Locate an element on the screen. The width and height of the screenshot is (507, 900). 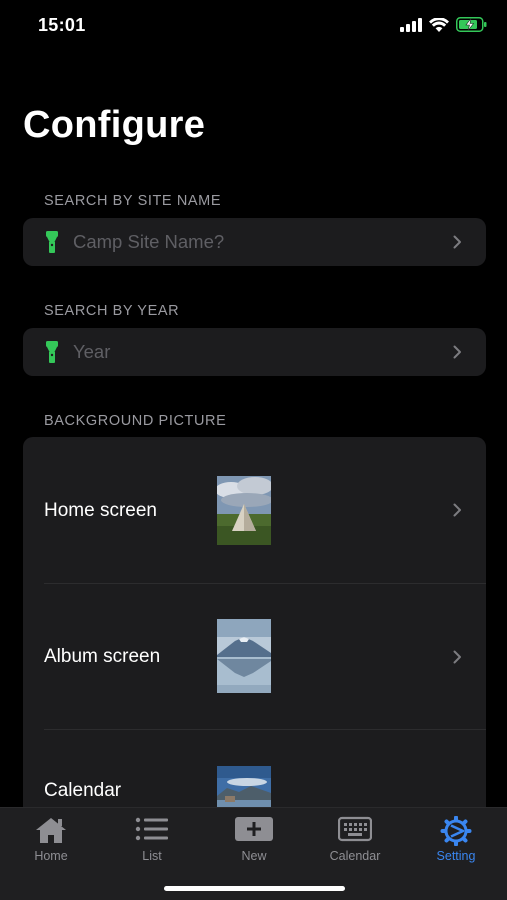
tab-setting: Setting is located at coordinates (456, 838).